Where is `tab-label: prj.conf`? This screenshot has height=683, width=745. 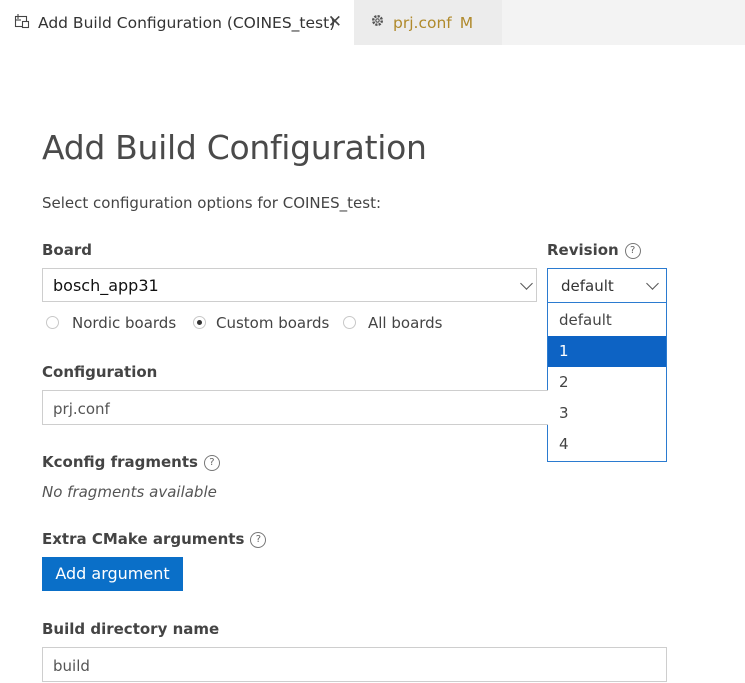
tab-label: prj.conf is located at coordinates (422, 22).